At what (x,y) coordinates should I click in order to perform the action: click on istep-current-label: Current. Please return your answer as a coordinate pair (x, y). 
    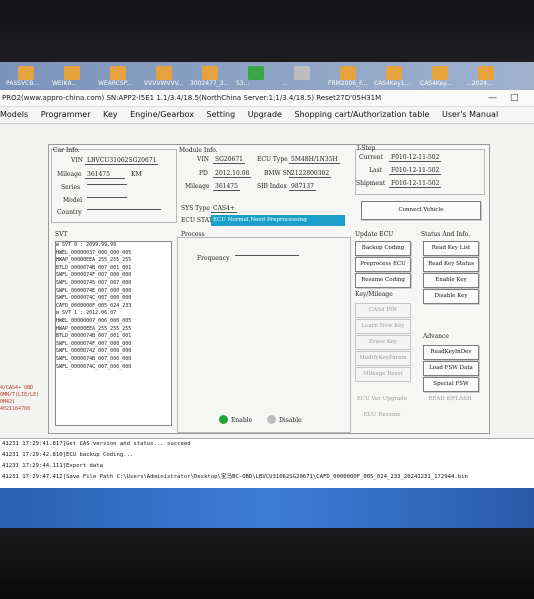
    Looking at the image, I should click on (371, 157).